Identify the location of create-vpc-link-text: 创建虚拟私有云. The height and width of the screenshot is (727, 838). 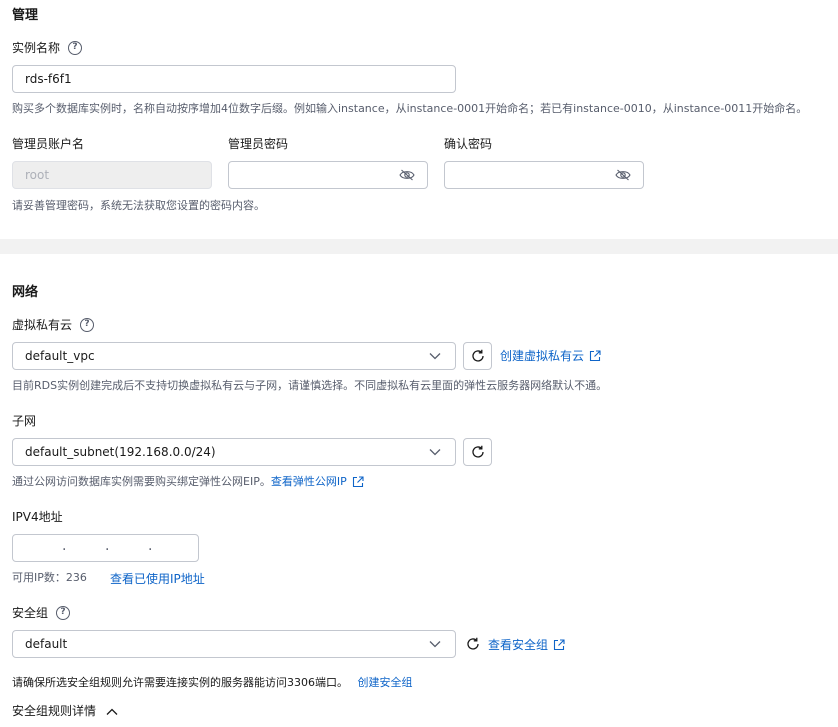
(542, 356).